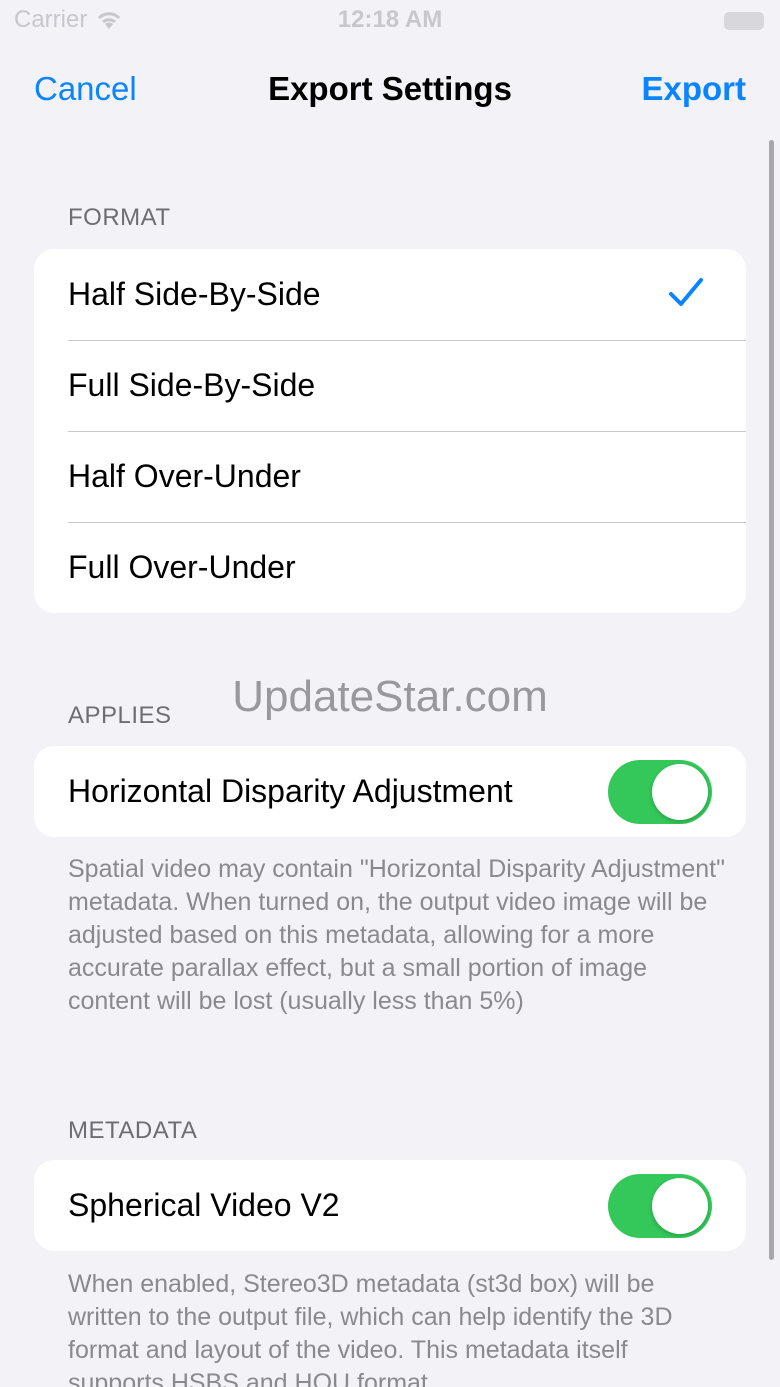 This screenshot has height=1387, width=780. What do you see at coordinates (290, 791) in the screenshot?
I see `horizontal-disparity-label: Horizontal Disparity Adjustment` at bounding box center [290, 791].